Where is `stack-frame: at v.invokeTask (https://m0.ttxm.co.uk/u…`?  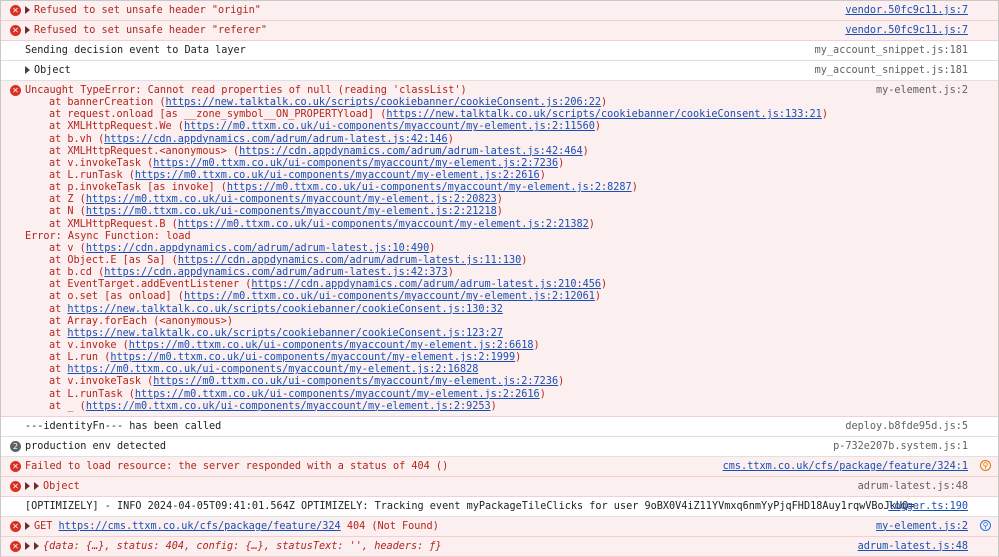
stack-frame: at v.invokeTask (https://m0.ttxm.co.uk/u… is located at coordinates (426, 382).